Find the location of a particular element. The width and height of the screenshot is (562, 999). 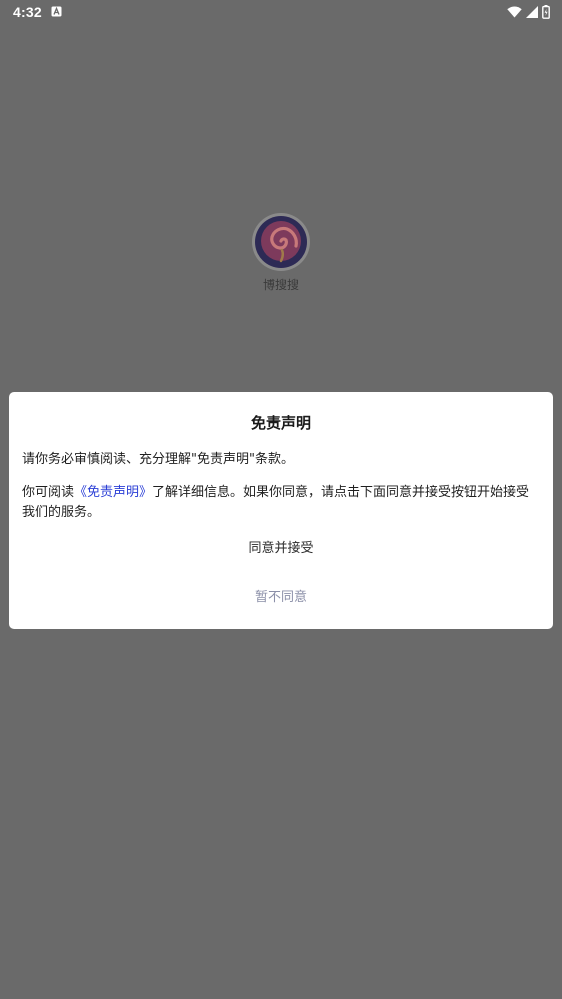

wifi-icon is located at coordinates (514, 12).